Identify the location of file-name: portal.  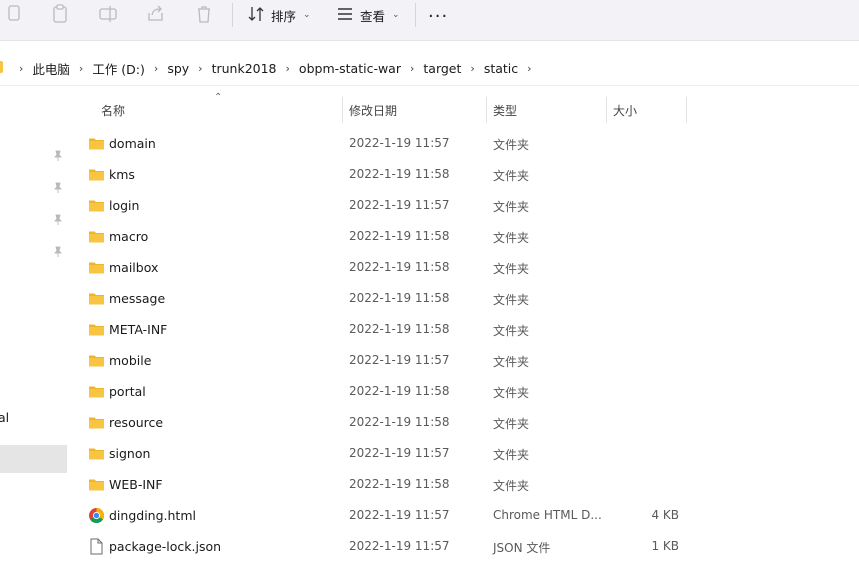
(127, 391).